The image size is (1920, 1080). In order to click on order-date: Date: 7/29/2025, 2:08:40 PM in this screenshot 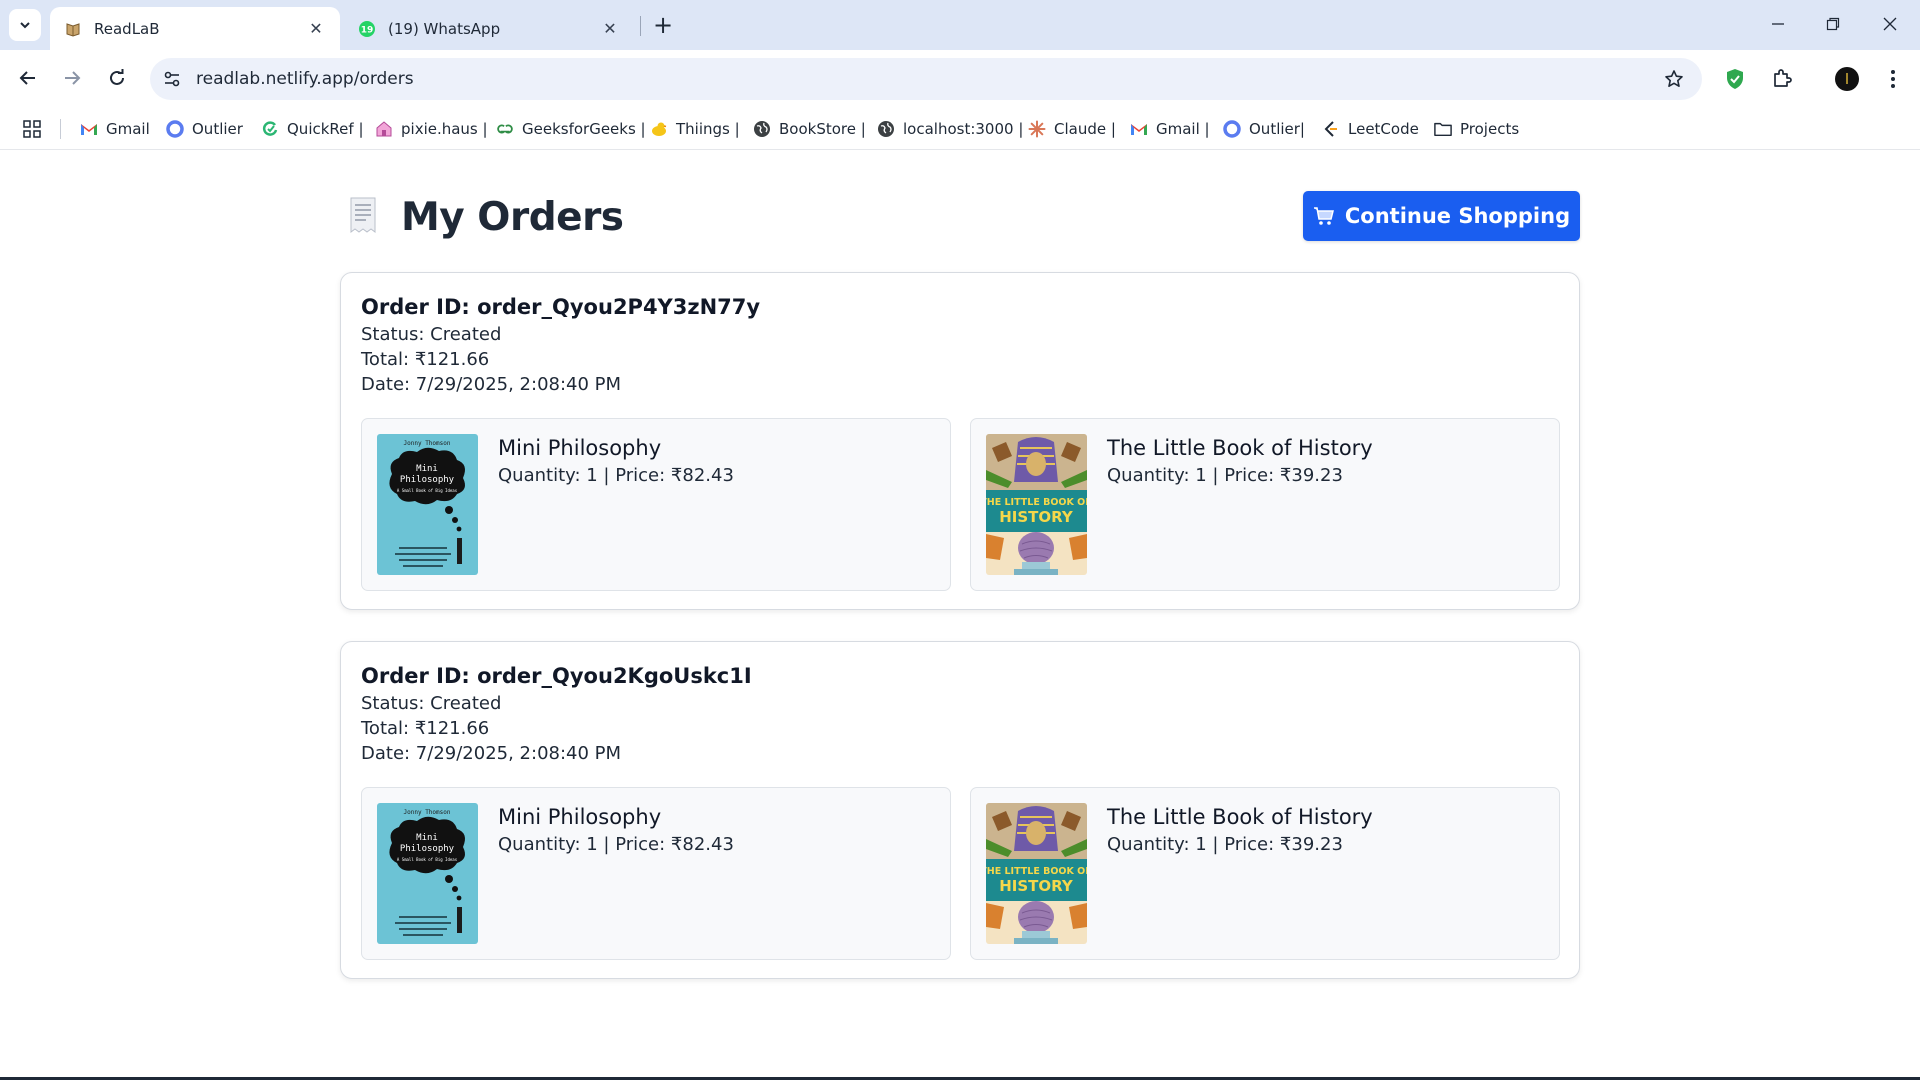, I will do `click(491, 753)`.